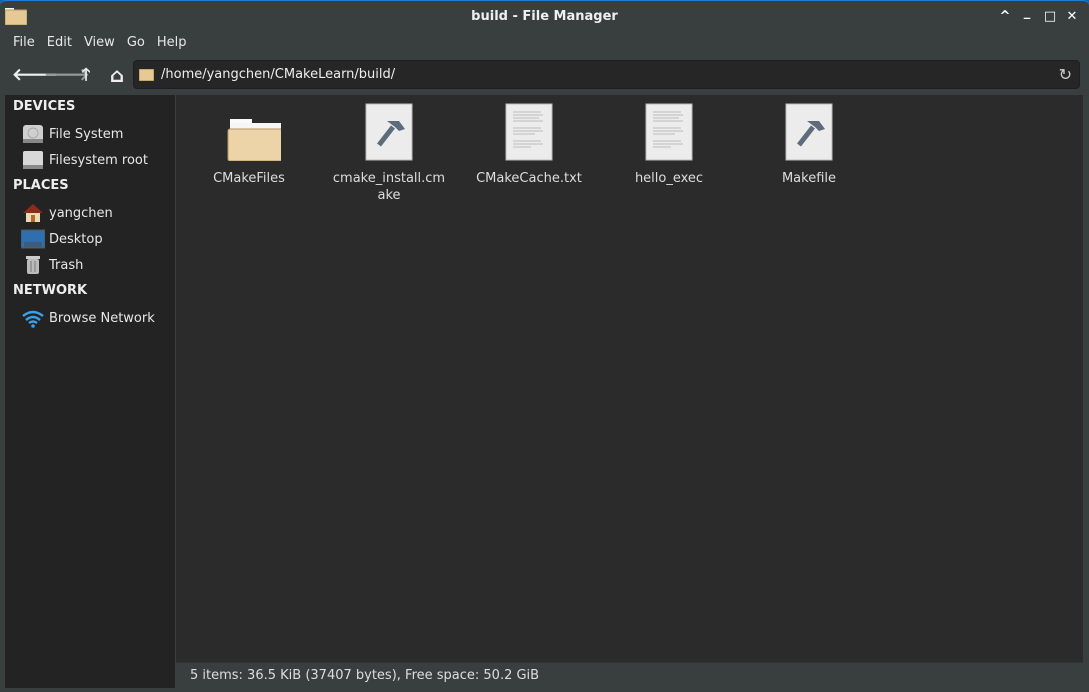  I want to click on minimize-button: _, so click(1027, 13).